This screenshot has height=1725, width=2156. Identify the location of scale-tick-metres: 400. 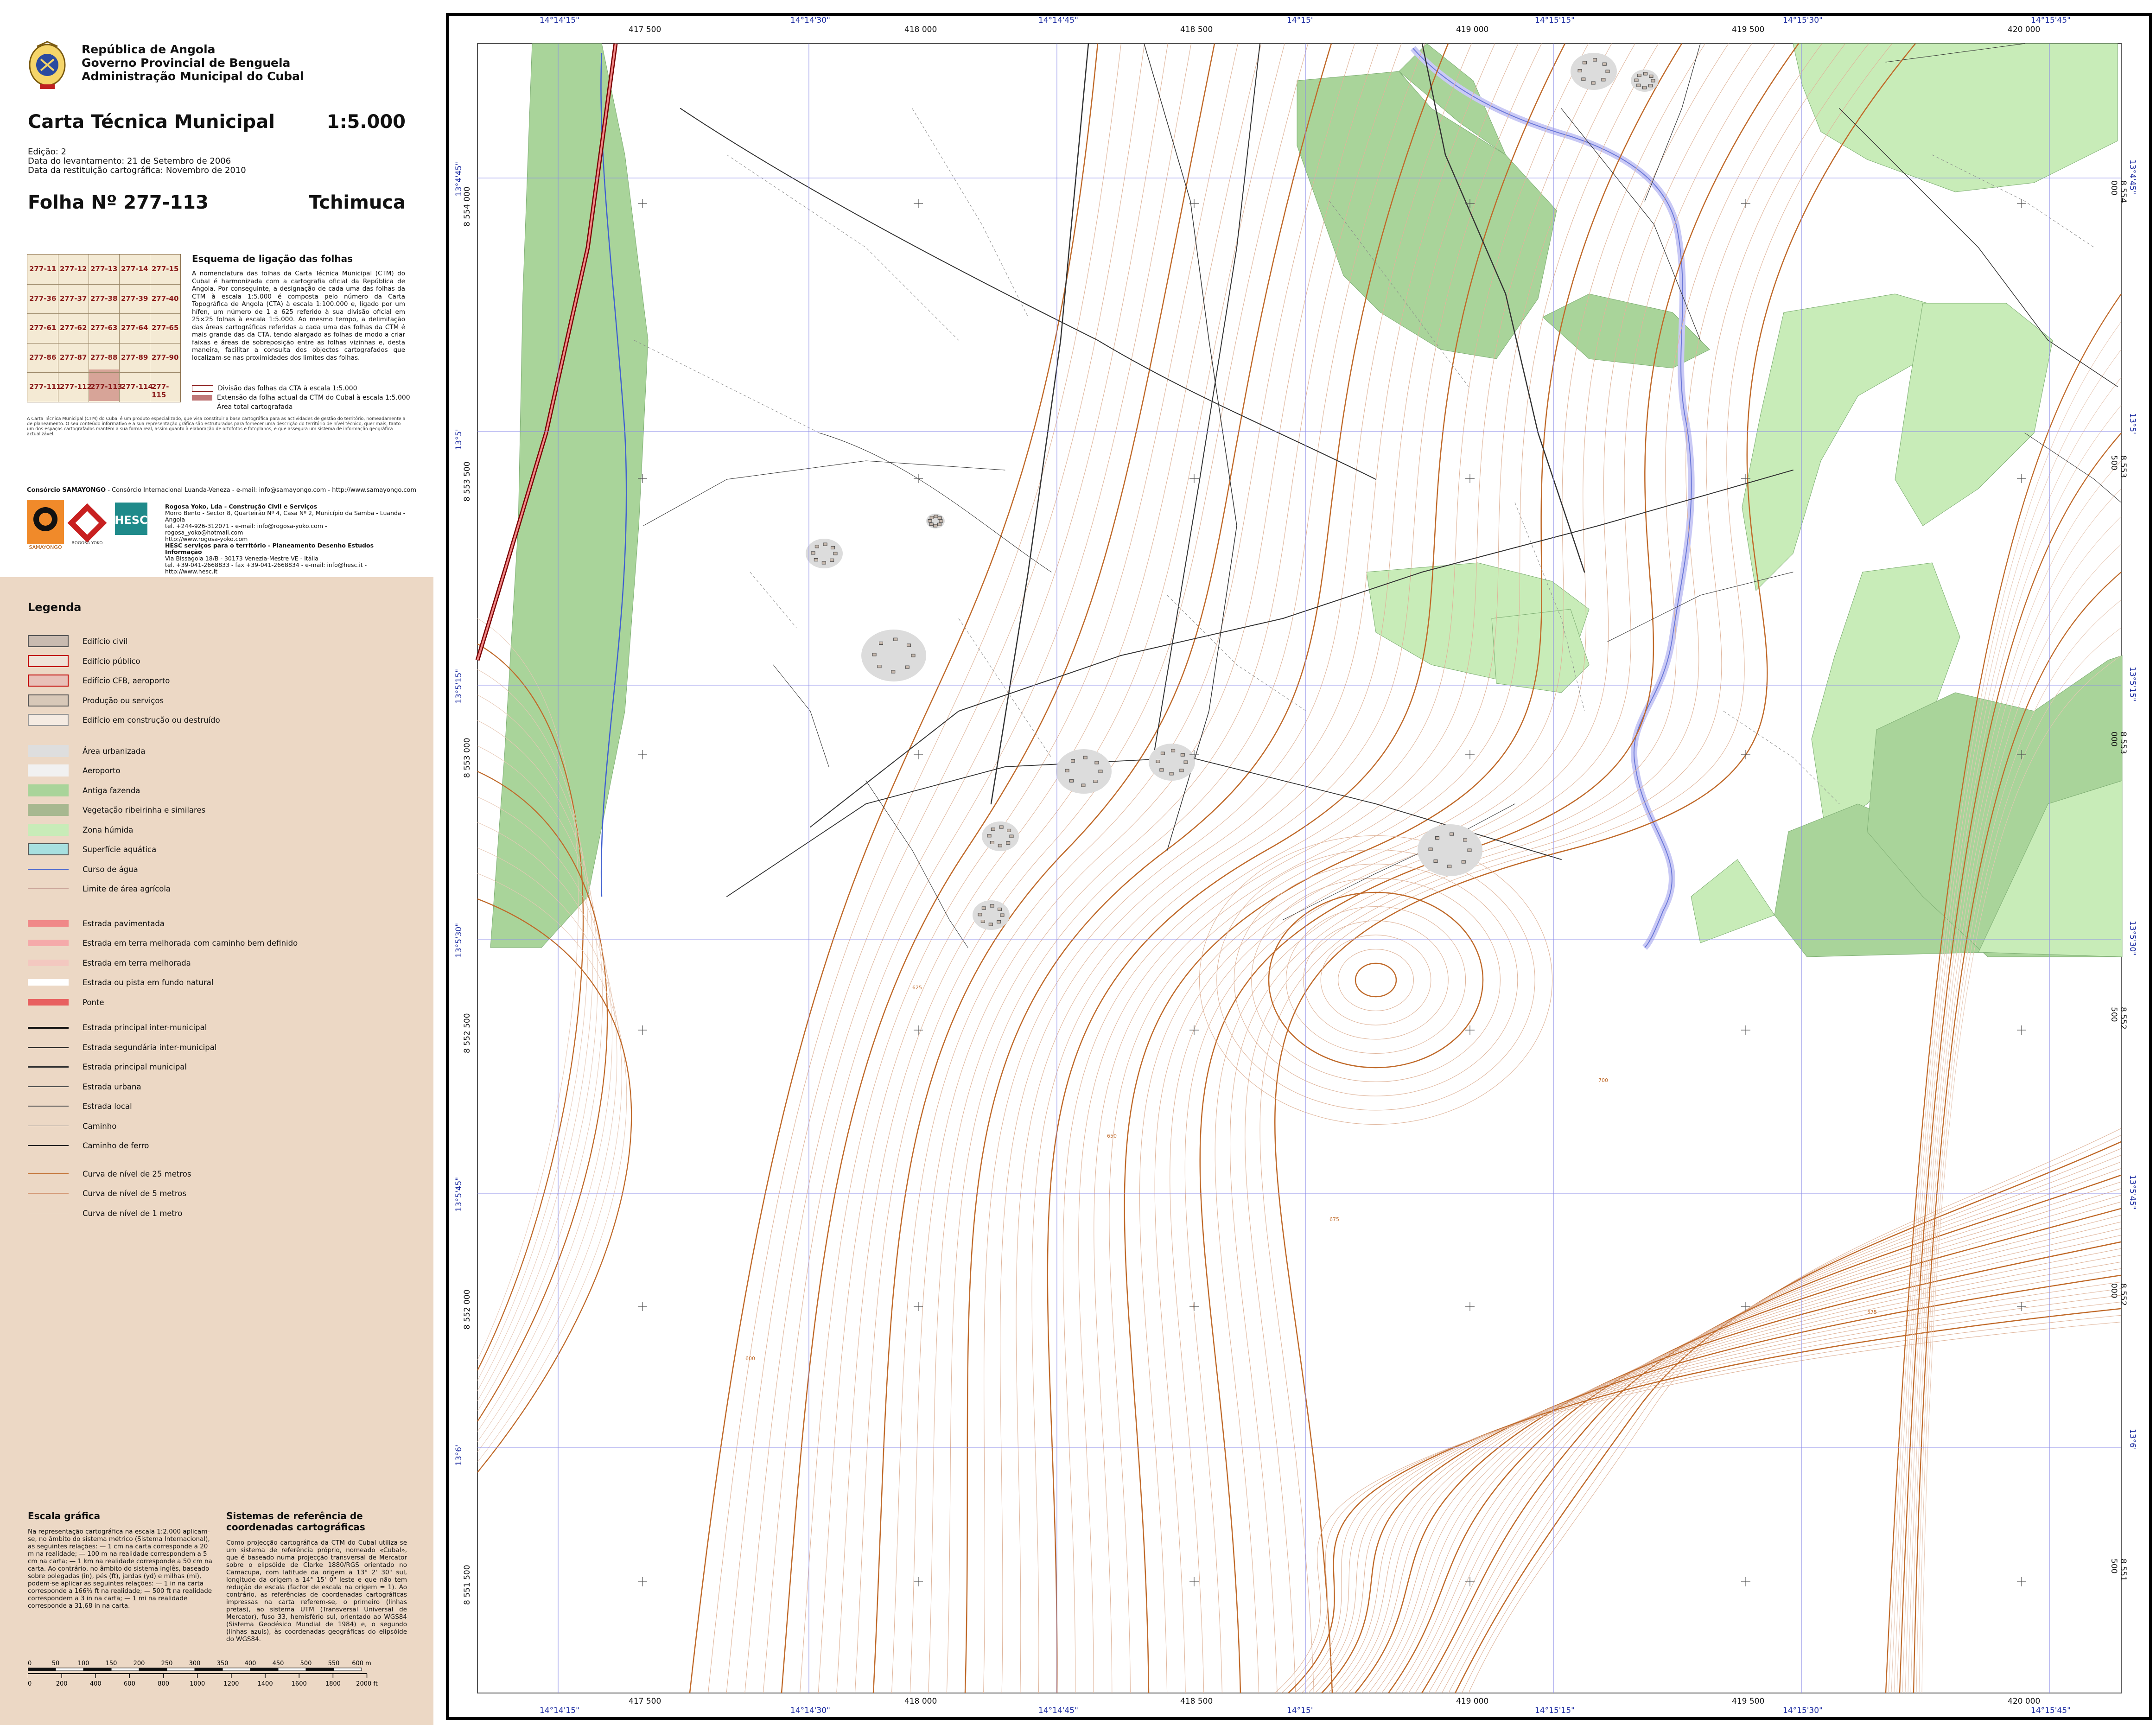
(250, 1663).